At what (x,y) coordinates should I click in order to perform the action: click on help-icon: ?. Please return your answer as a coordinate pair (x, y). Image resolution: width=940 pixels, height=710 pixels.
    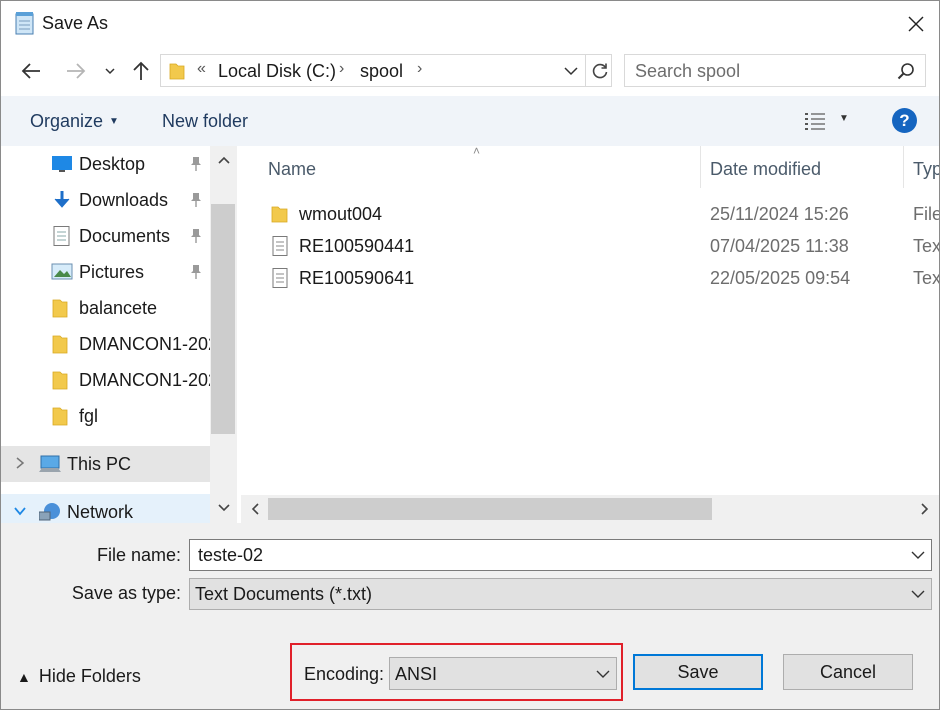
    Looking at the image, I should click on (904, 120).